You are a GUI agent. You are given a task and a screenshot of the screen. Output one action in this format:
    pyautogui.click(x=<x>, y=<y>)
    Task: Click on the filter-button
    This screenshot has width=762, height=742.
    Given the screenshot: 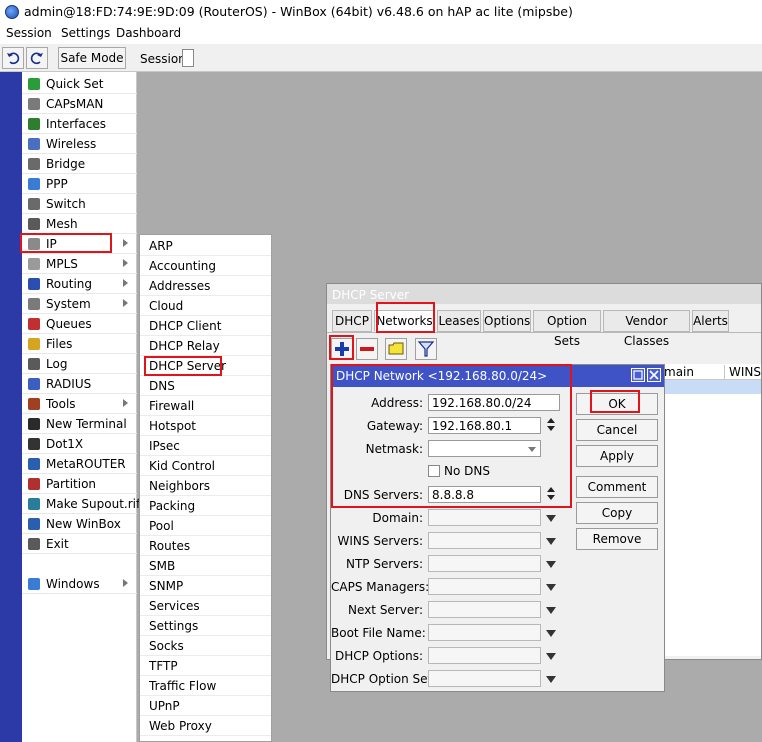 What is the action you would take?
    pyautogui.click(x=426, y=349)
    